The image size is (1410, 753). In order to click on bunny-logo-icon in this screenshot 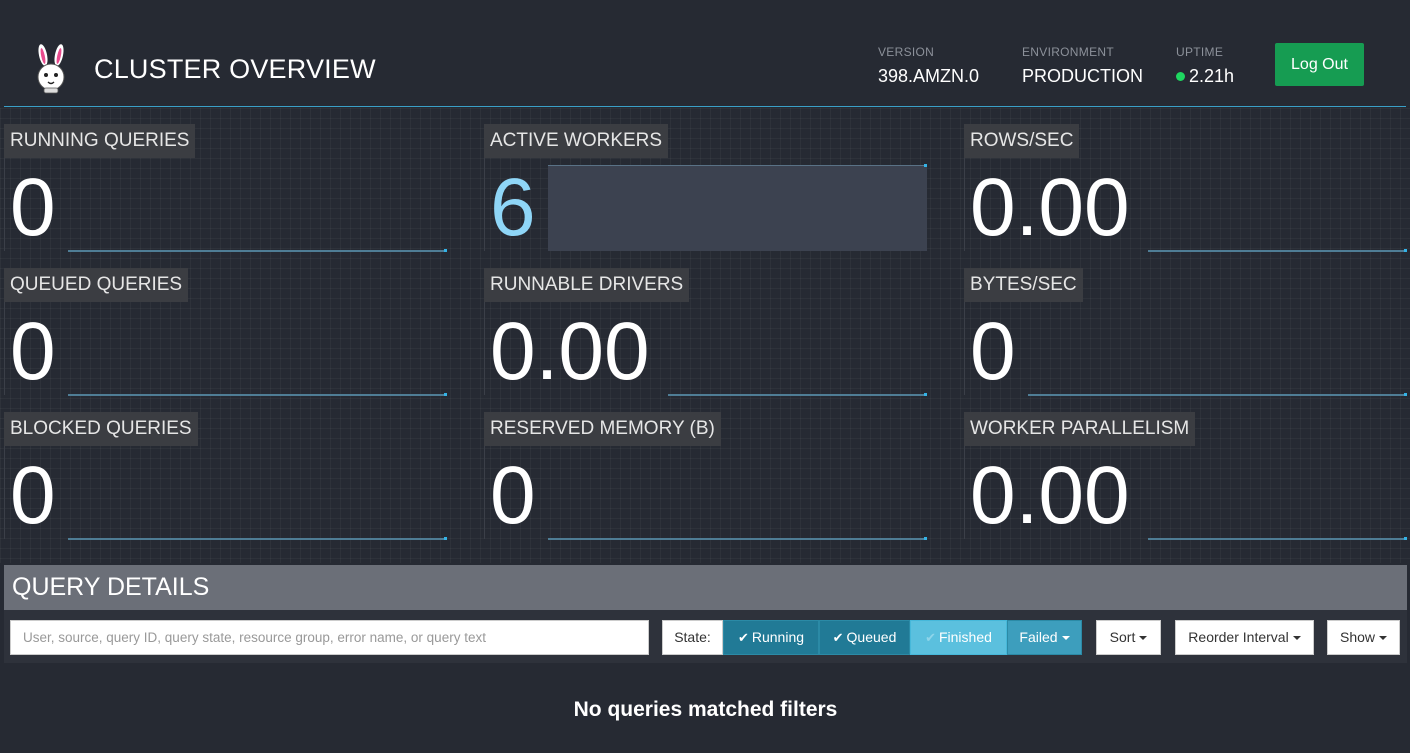, I will do `click(51, 69)`.